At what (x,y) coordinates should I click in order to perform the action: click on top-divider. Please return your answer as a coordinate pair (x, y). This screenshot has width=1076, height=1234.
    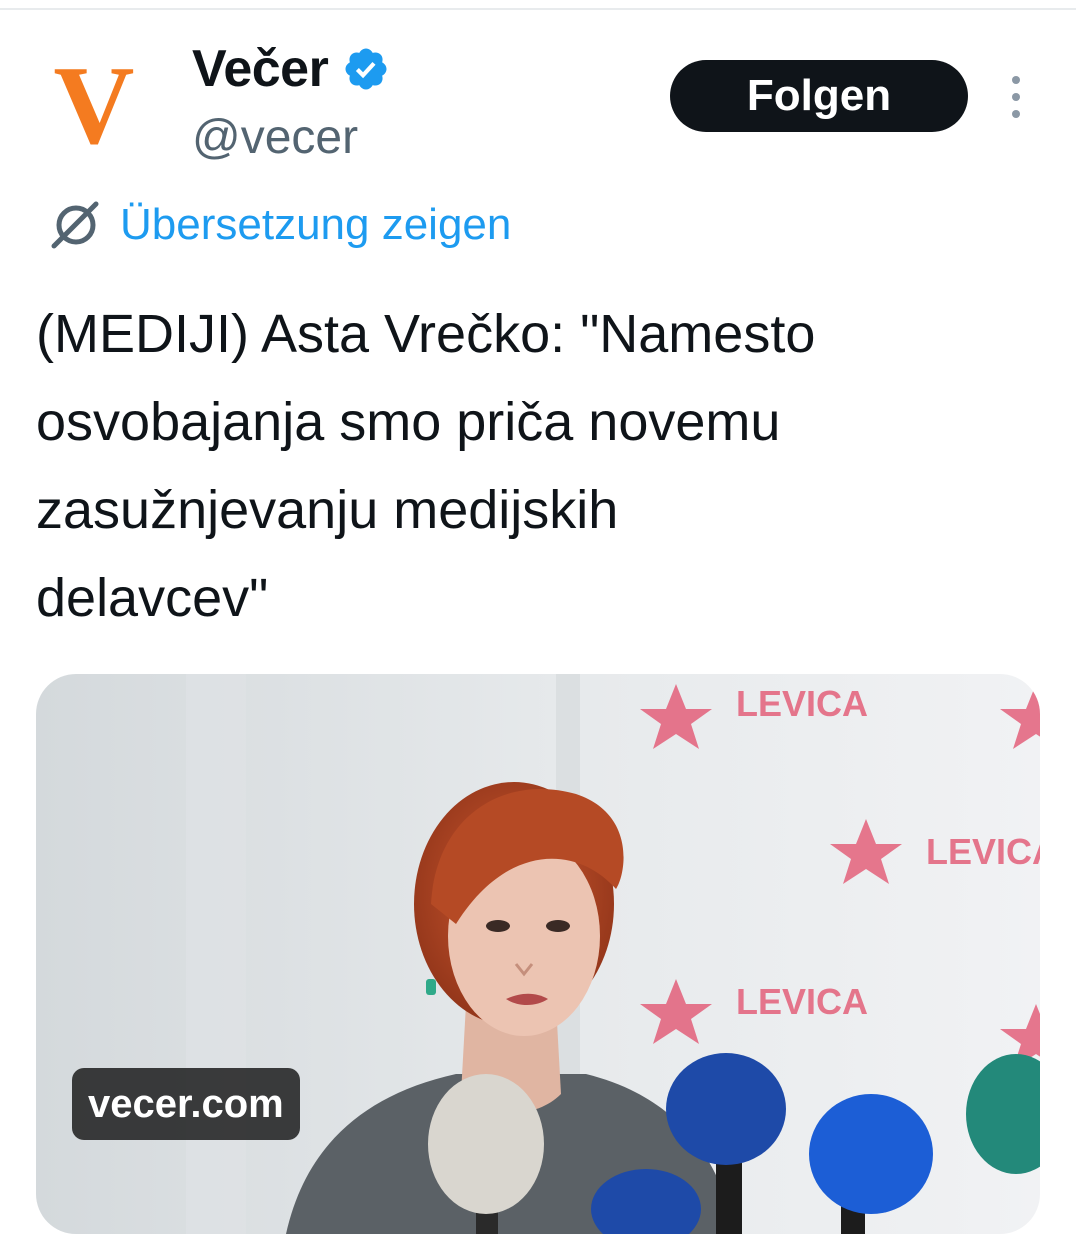
    Looking at the image, I should click on (538, 9).